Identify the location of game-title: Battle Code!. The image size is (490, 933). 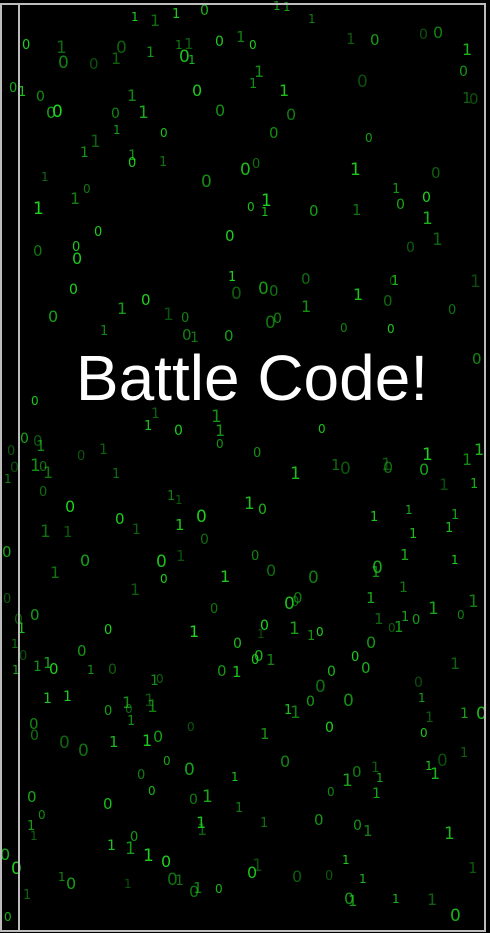
(252, 378).